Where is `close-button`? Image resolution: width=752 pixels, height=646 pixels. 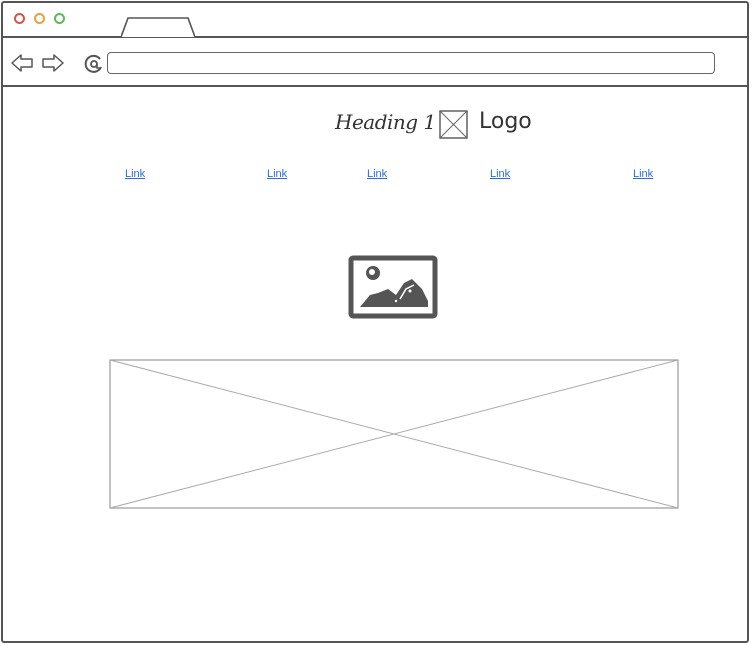 close-button is located at coordinates (19, 18).